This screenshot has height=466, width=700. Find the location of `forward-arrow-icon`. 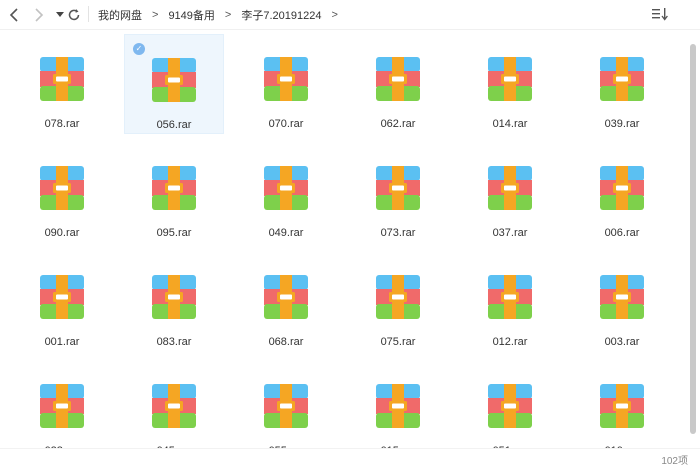

forward-arrow-icon is located at coordinates (39, 15).